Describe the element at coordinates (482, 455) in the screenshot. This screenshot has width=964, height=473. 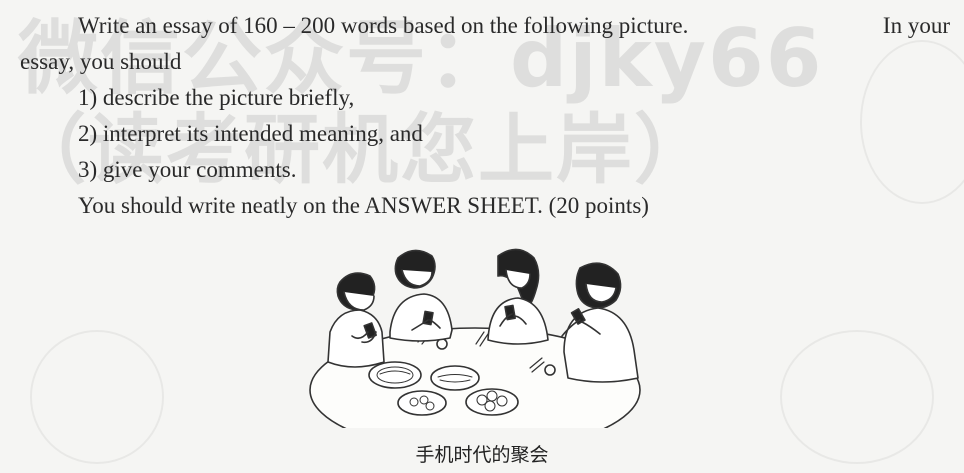
I see `figure-caption: 手机时代的聚会` at that location.